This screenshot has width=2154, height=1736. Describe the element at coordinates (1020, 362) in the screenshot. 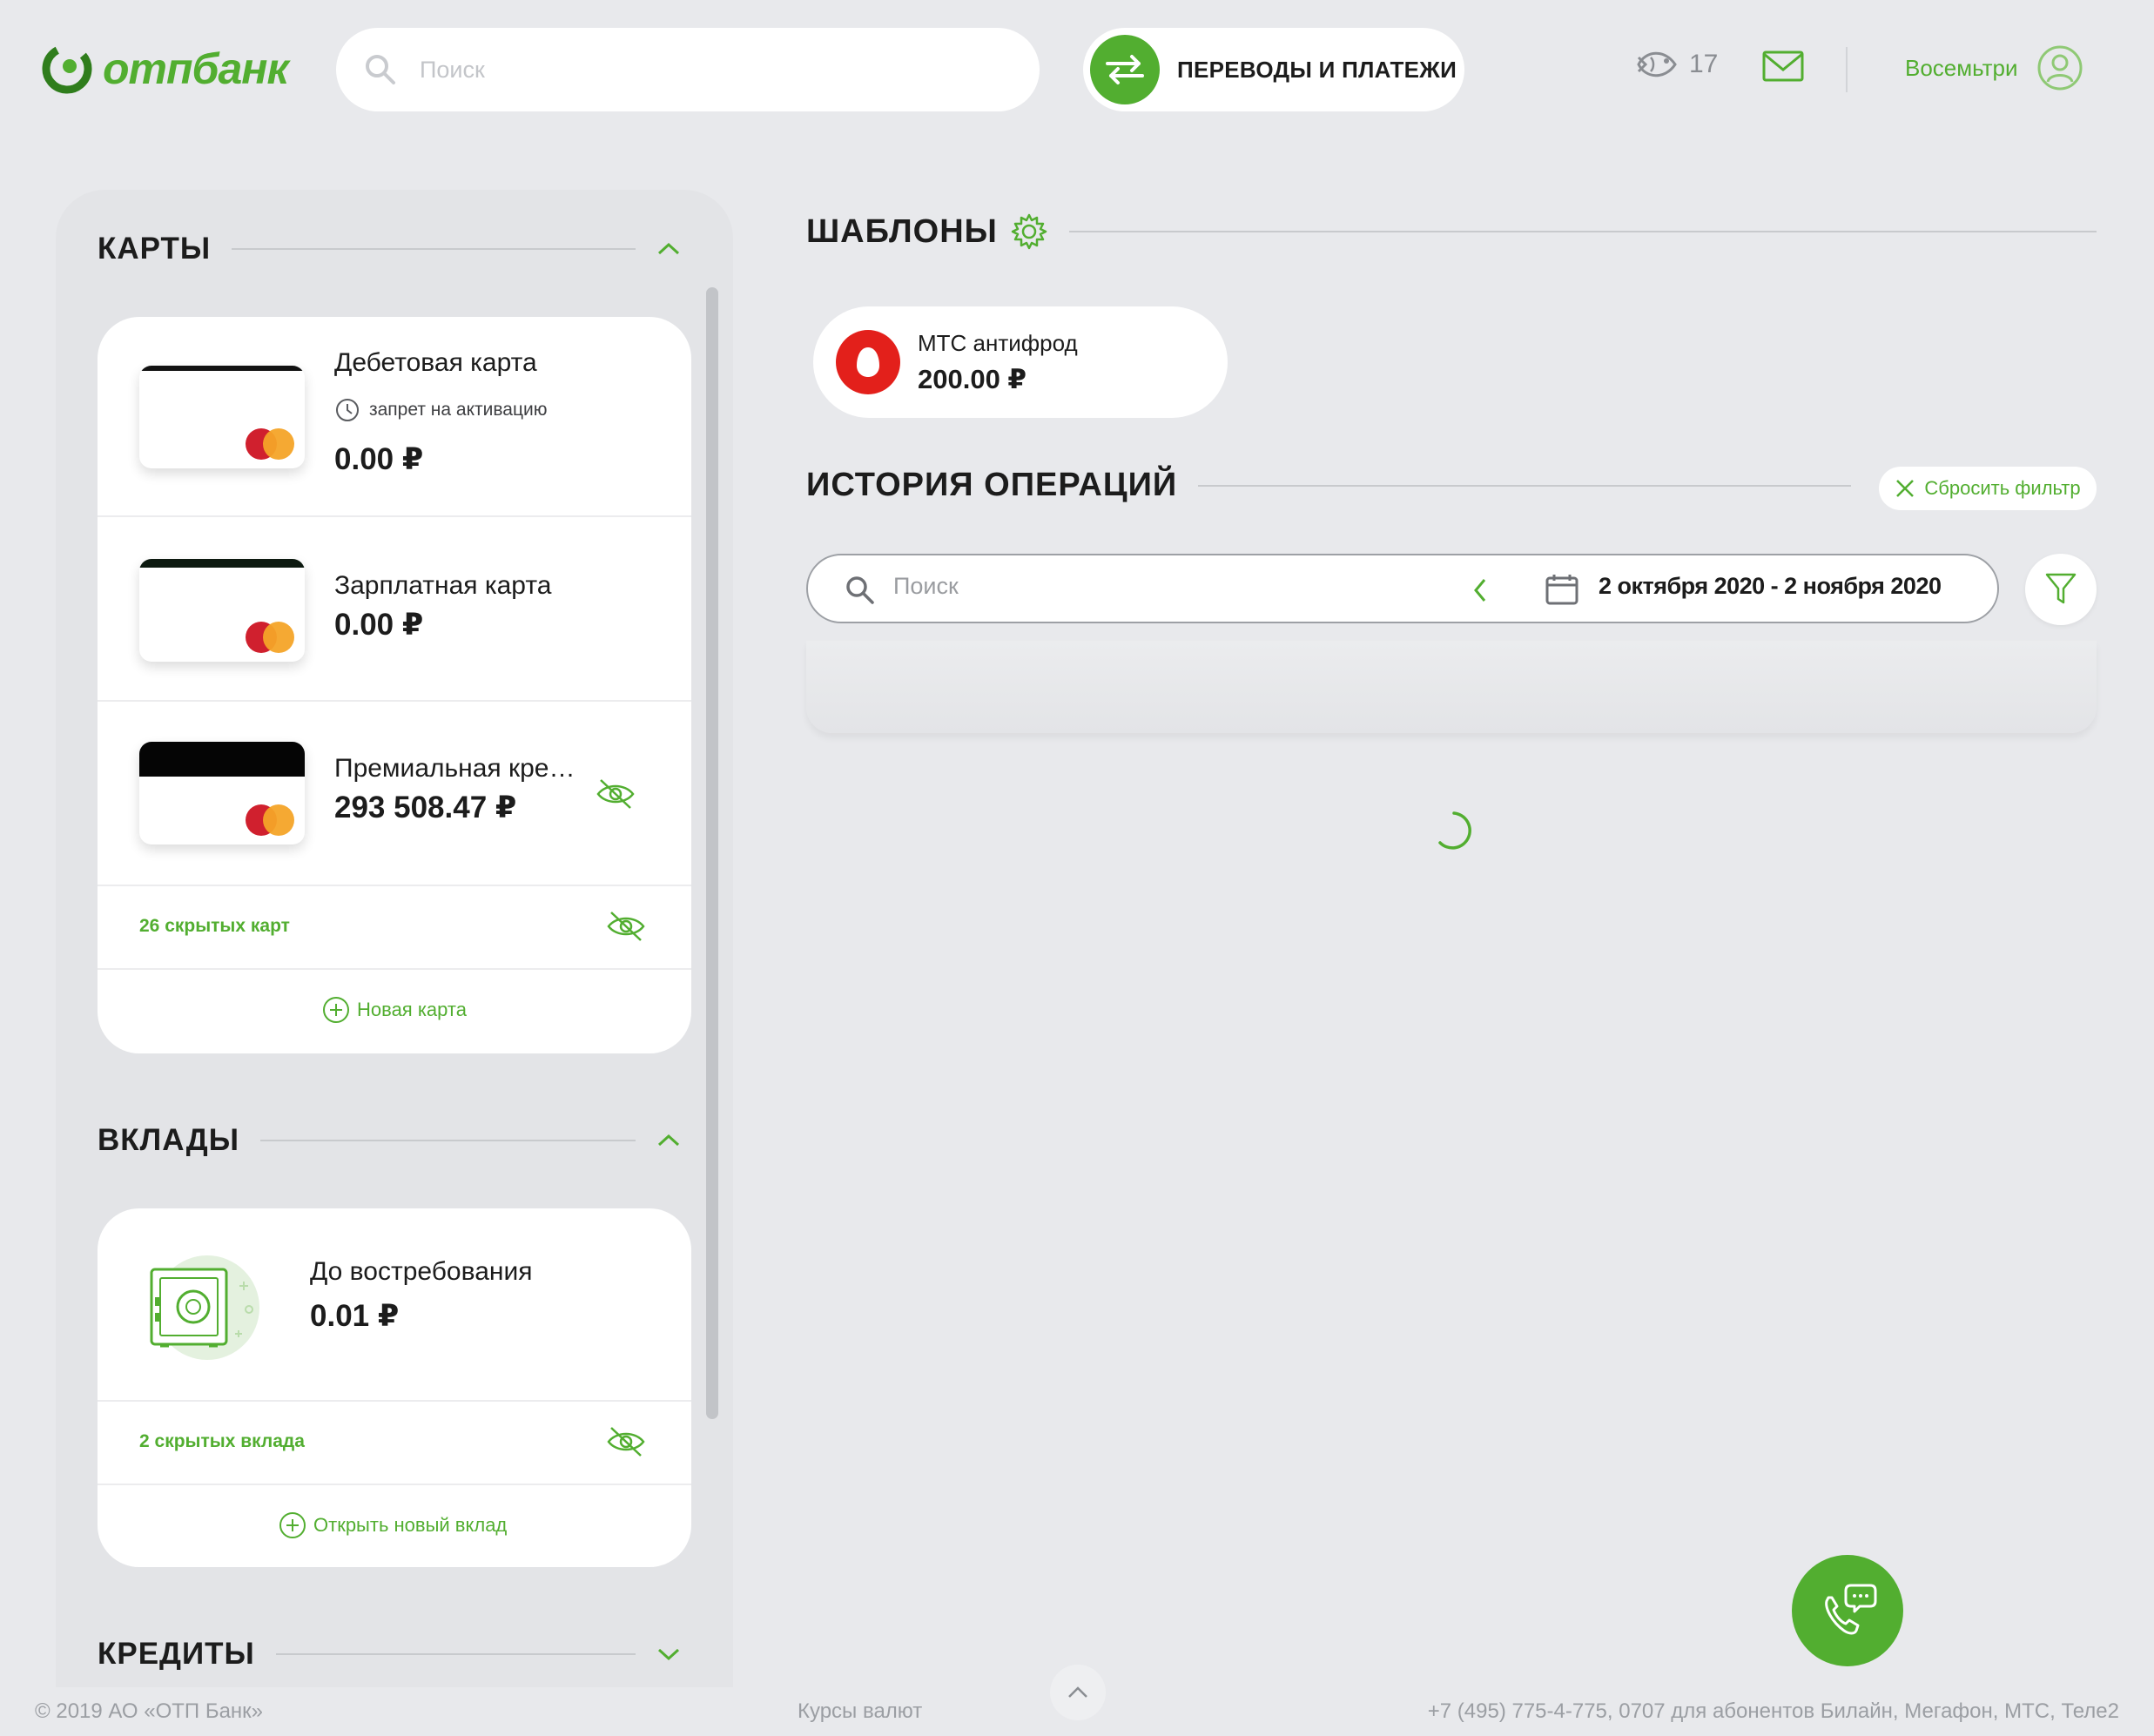

I see `template-item-mts: МТС антифрод 200.00 ₽` at that location.